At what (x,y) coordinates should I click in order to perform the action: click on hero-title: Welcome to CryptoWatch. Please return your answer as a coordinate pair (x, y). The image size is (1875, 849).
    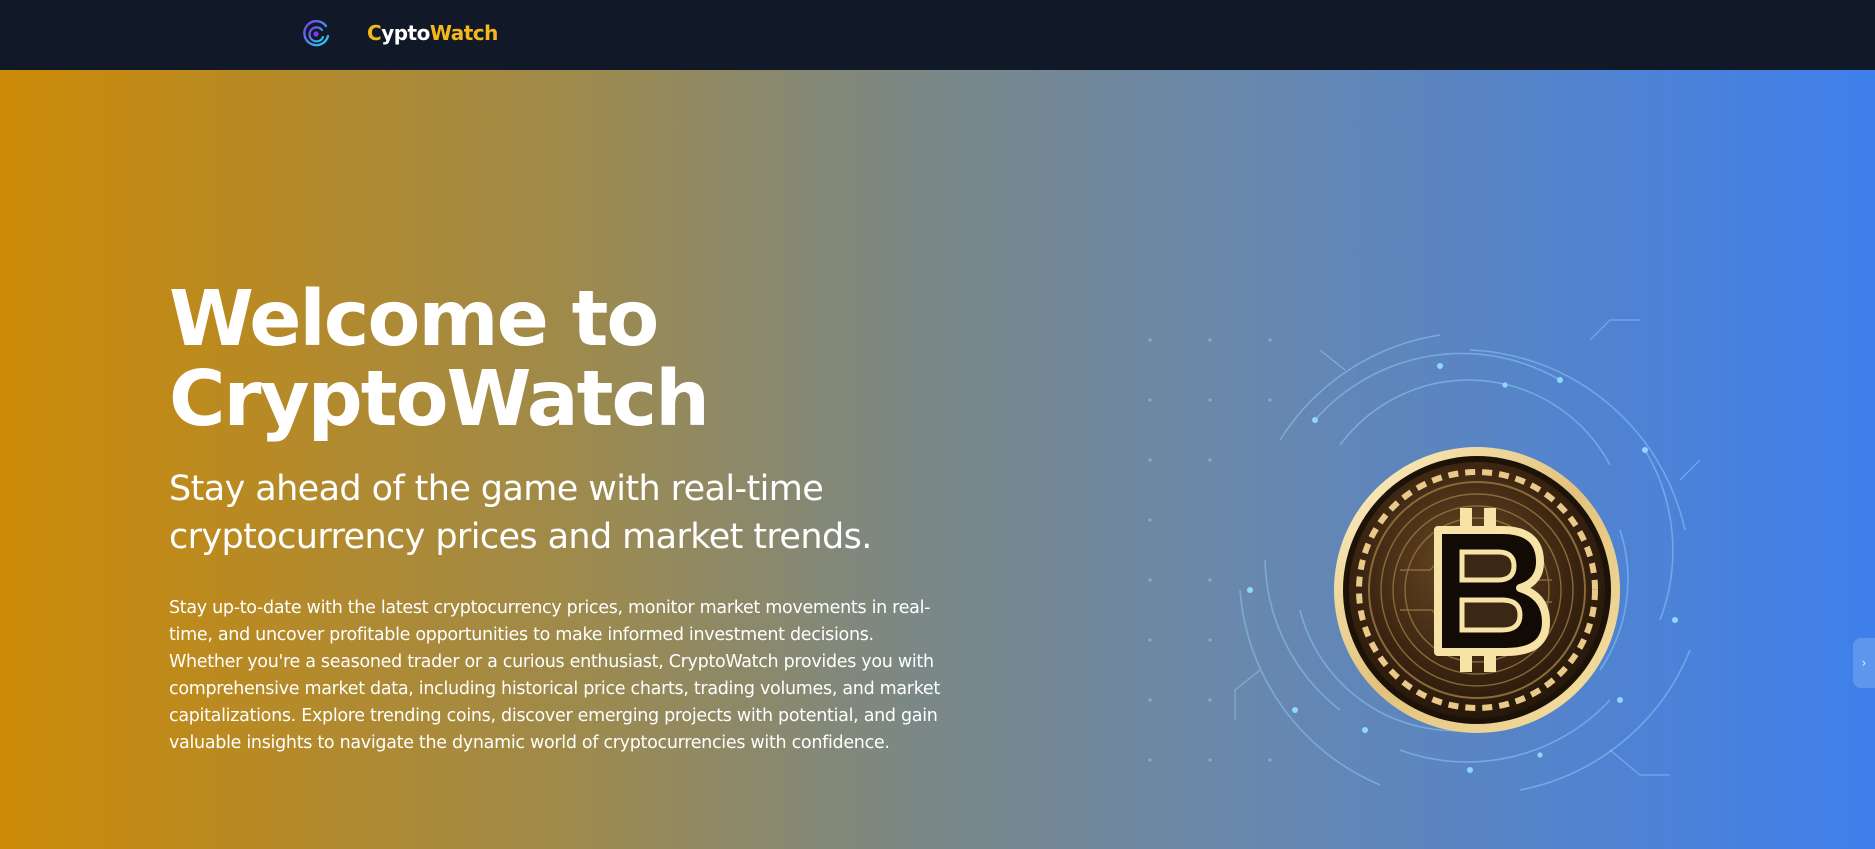
    Looking at the image, I should click on (439, 359).